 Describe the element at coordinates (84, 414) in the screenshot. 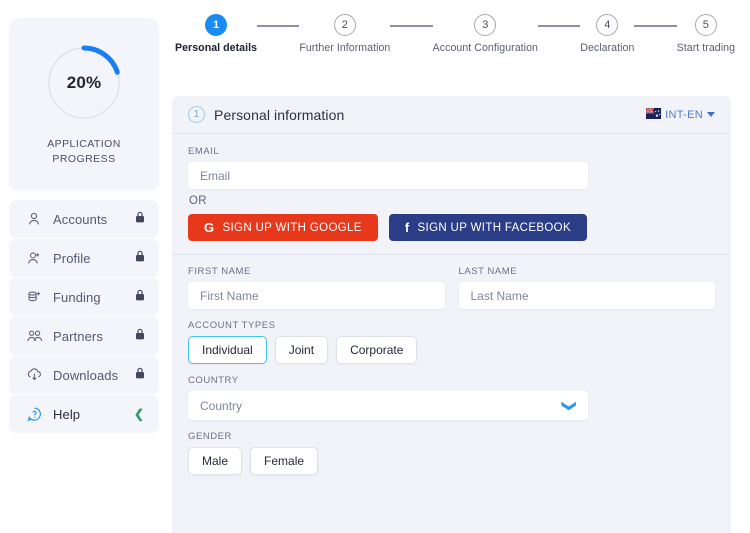

I see `sidebar-item-help: Help ❮` at that location.